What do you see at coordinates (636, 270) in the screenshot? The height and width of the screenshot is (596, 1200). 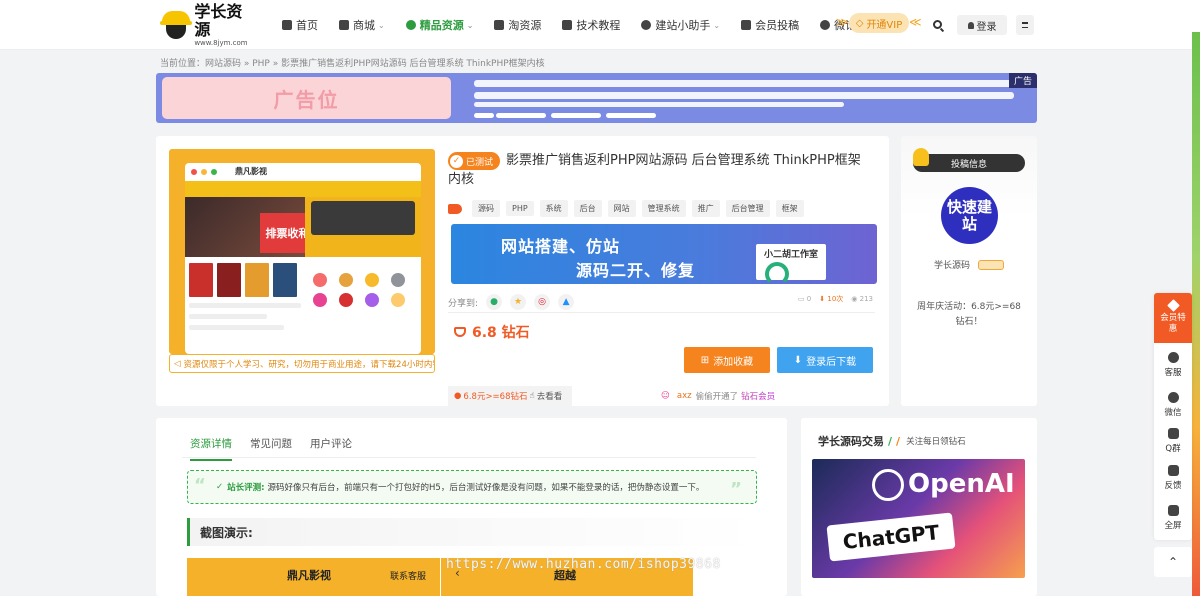 I see `promo-line-2: 源码二开、修复` at bounding box center [636, 270].